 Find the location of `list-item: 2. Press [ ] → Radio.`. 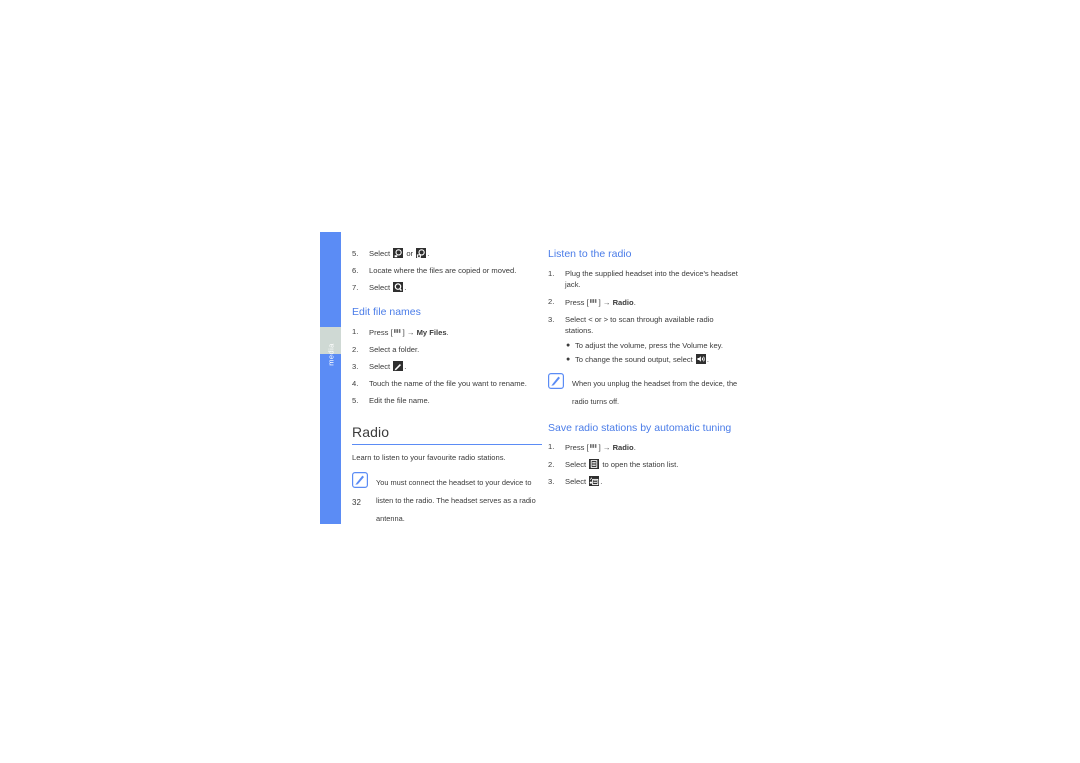

list-item: 2. Press [ ] → Radio. is located at coordinates (643, 302).